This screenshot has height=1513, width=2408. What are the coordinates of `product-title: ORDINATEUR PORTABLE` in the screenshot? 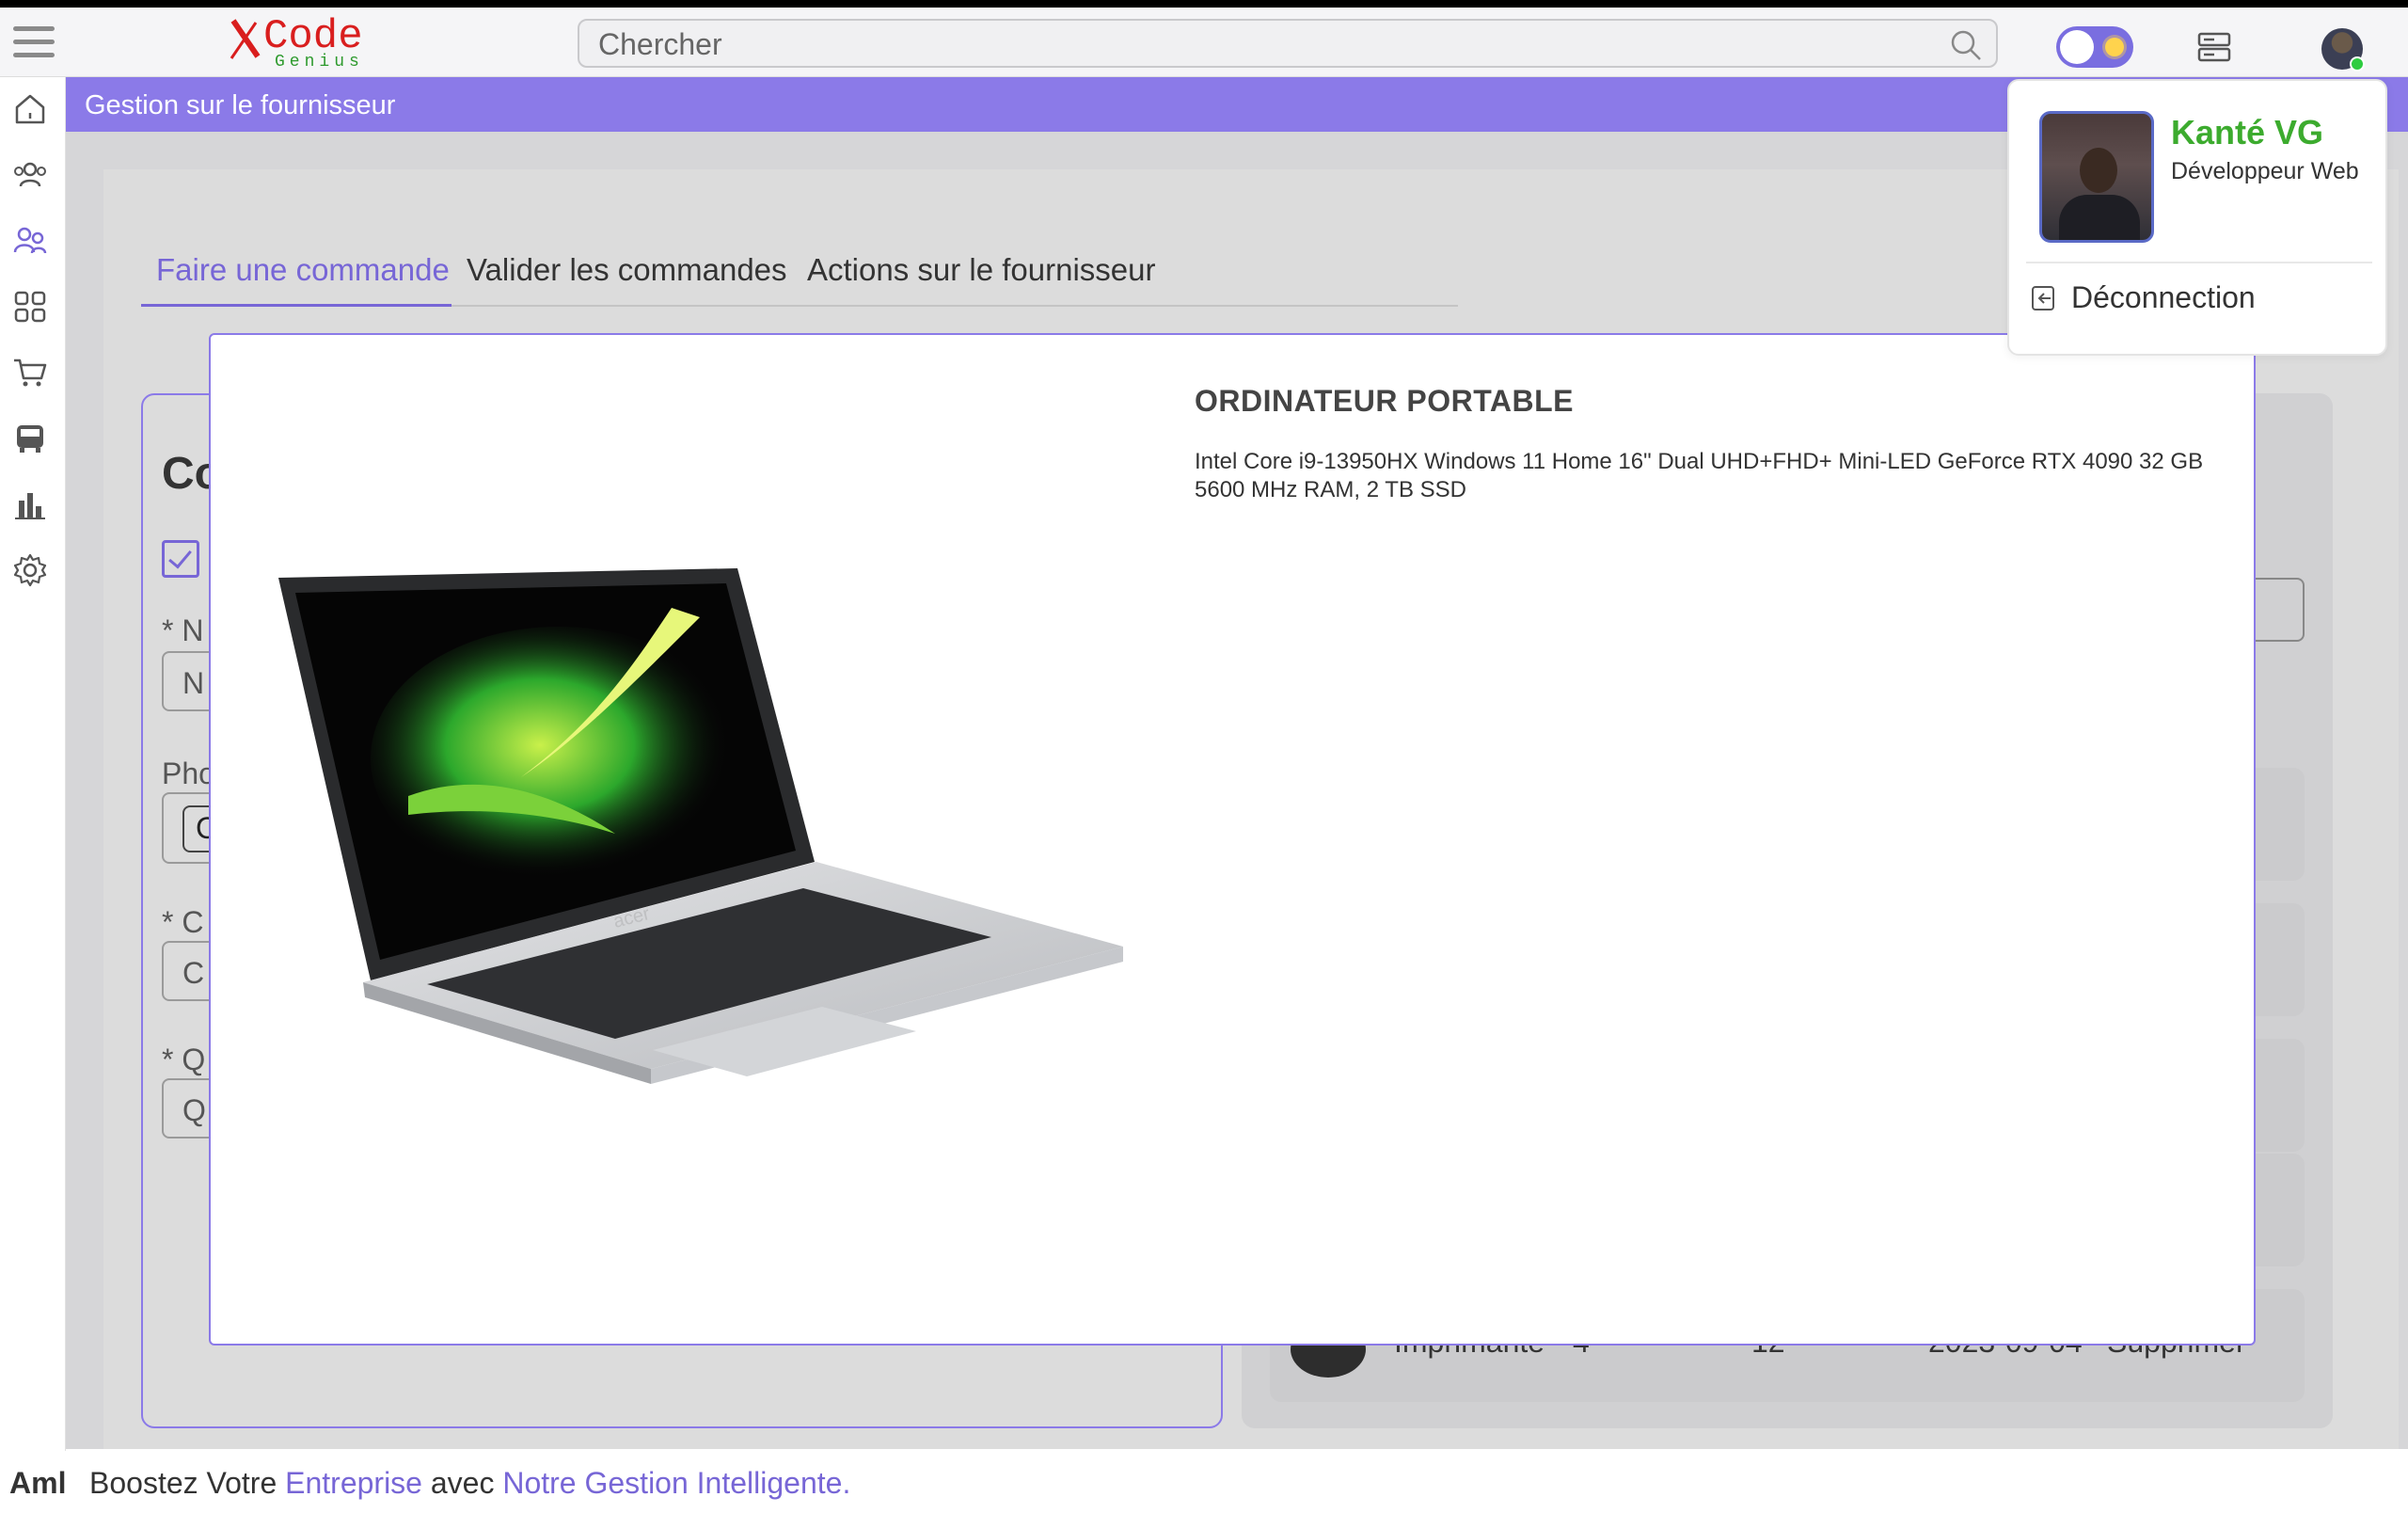 It's located at (1384, 401).